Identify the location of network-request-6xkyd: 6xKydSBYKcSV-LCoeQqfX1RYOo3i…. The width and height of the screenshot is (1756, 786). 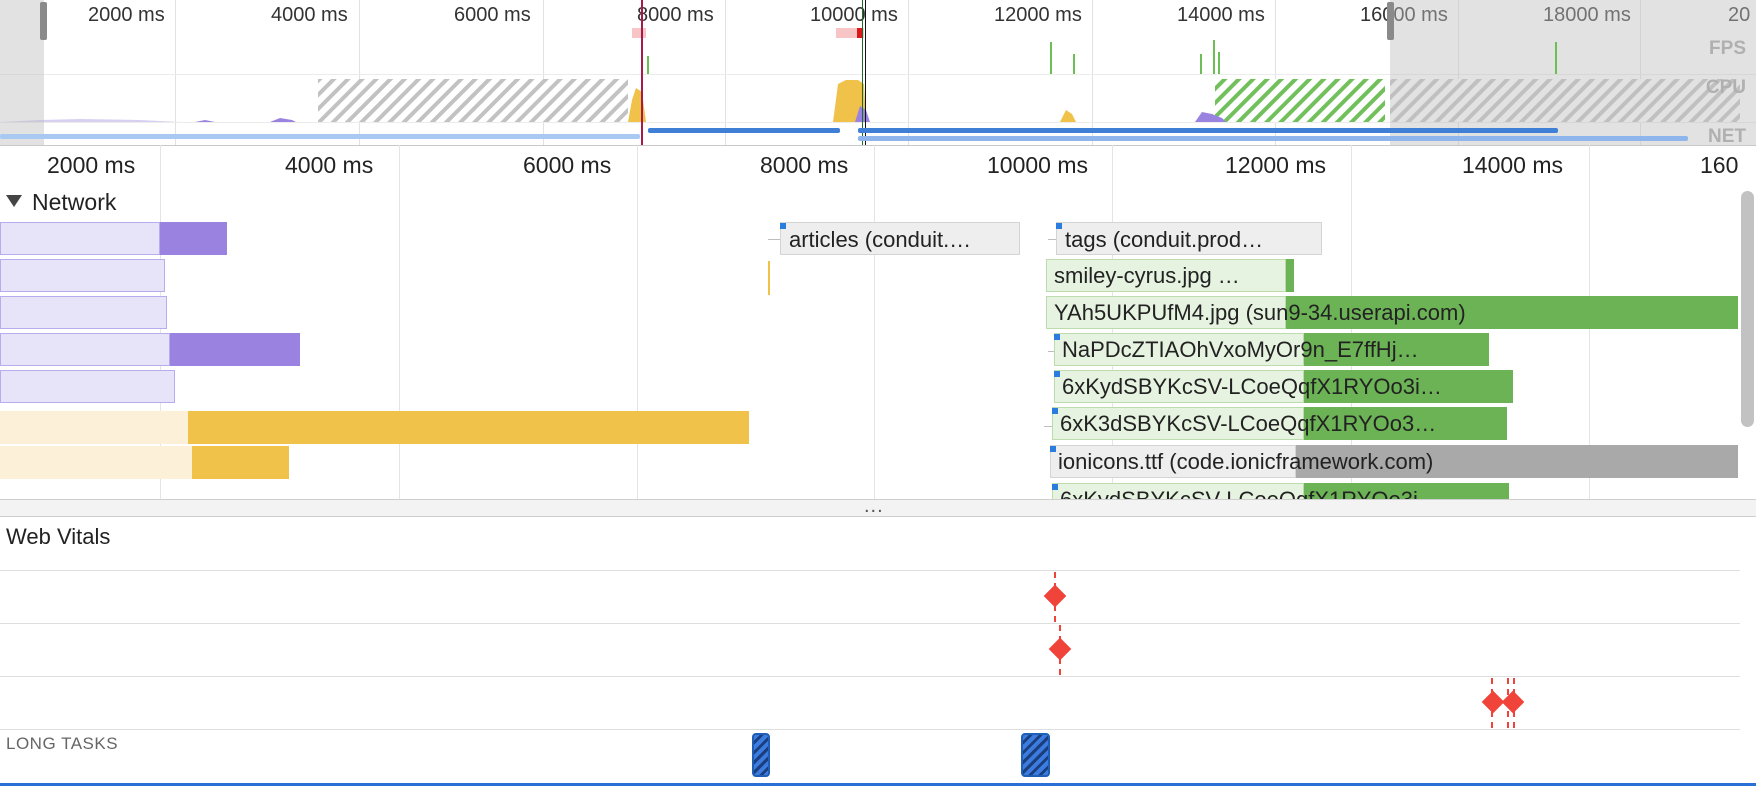
(1283, 386).